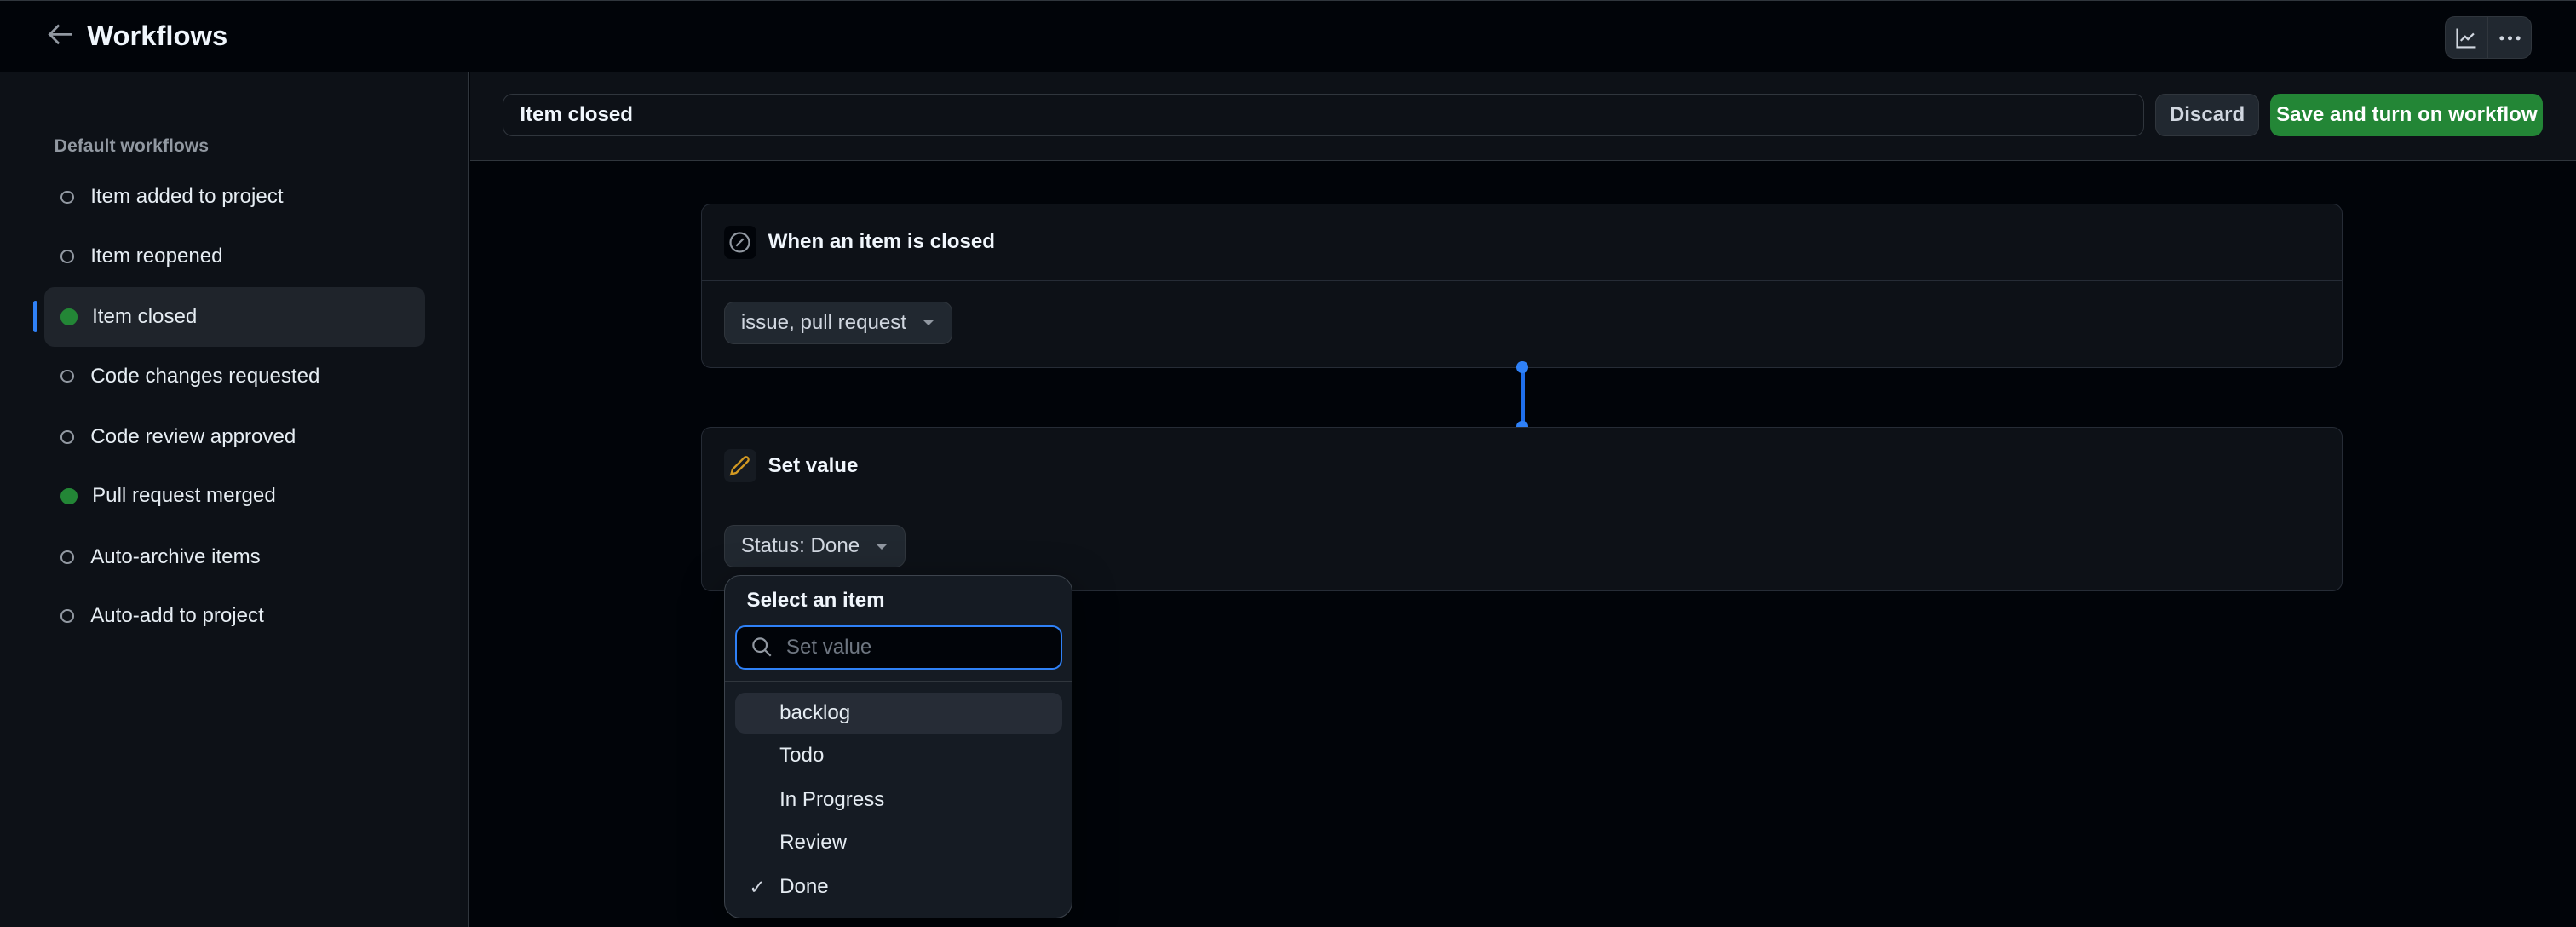 This screenshot has width=2576, height=927. I want to click on search-icon, so click(762, 647).